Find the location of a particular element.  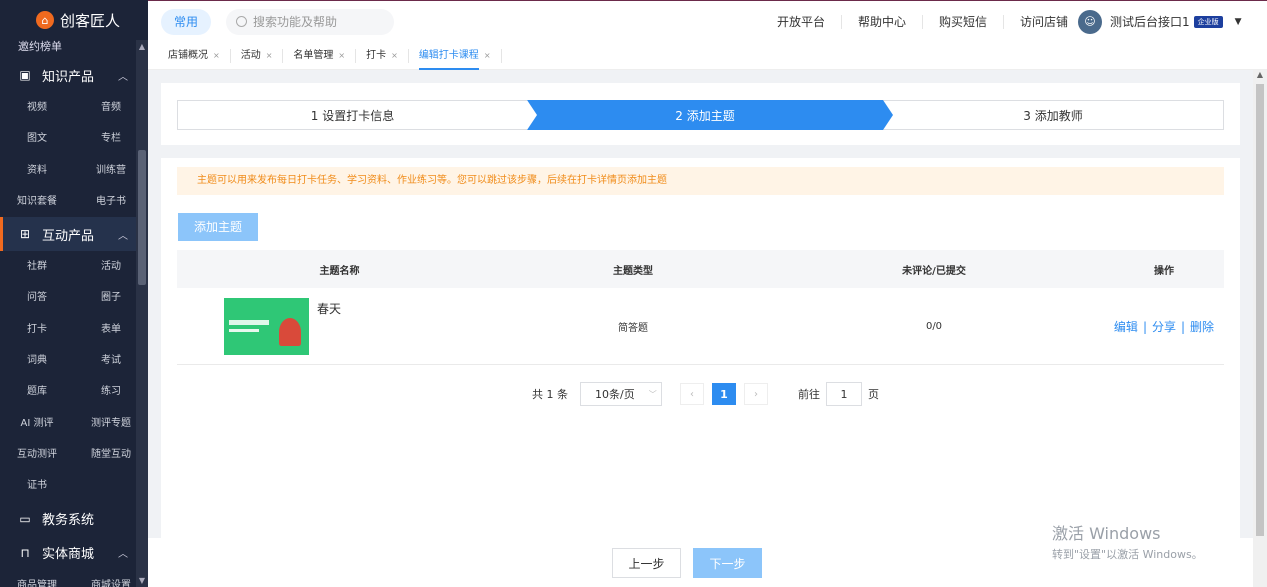

sidebar-group-interactive: ⊞ 互动产品 ︿ is located at coordinates (74, 234).